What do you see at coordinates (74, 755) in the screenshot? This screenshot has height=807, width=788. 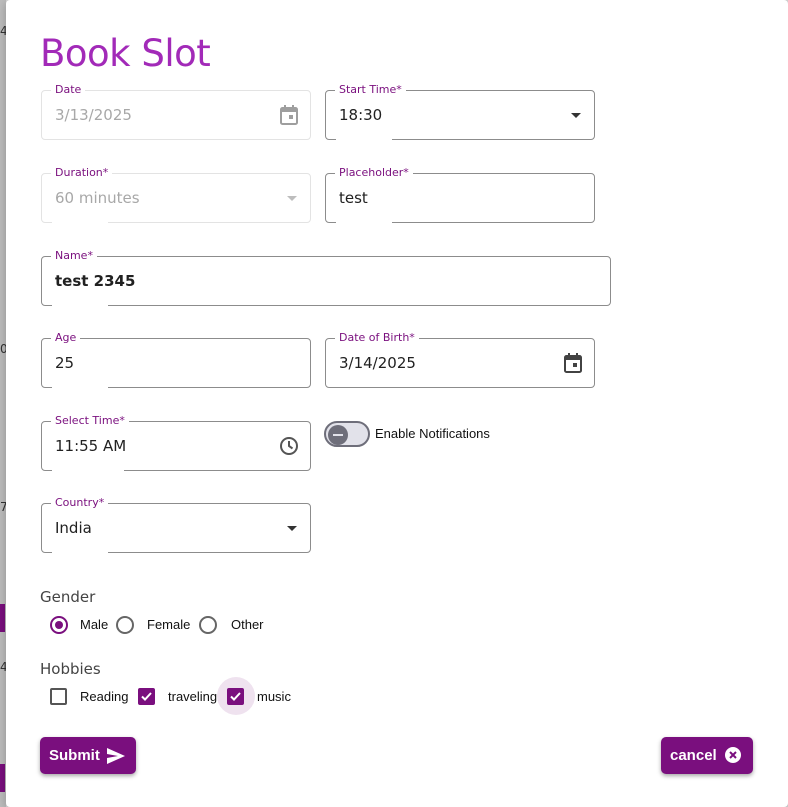 I see `submit-label: Submit` at bounding box center [74, 755].